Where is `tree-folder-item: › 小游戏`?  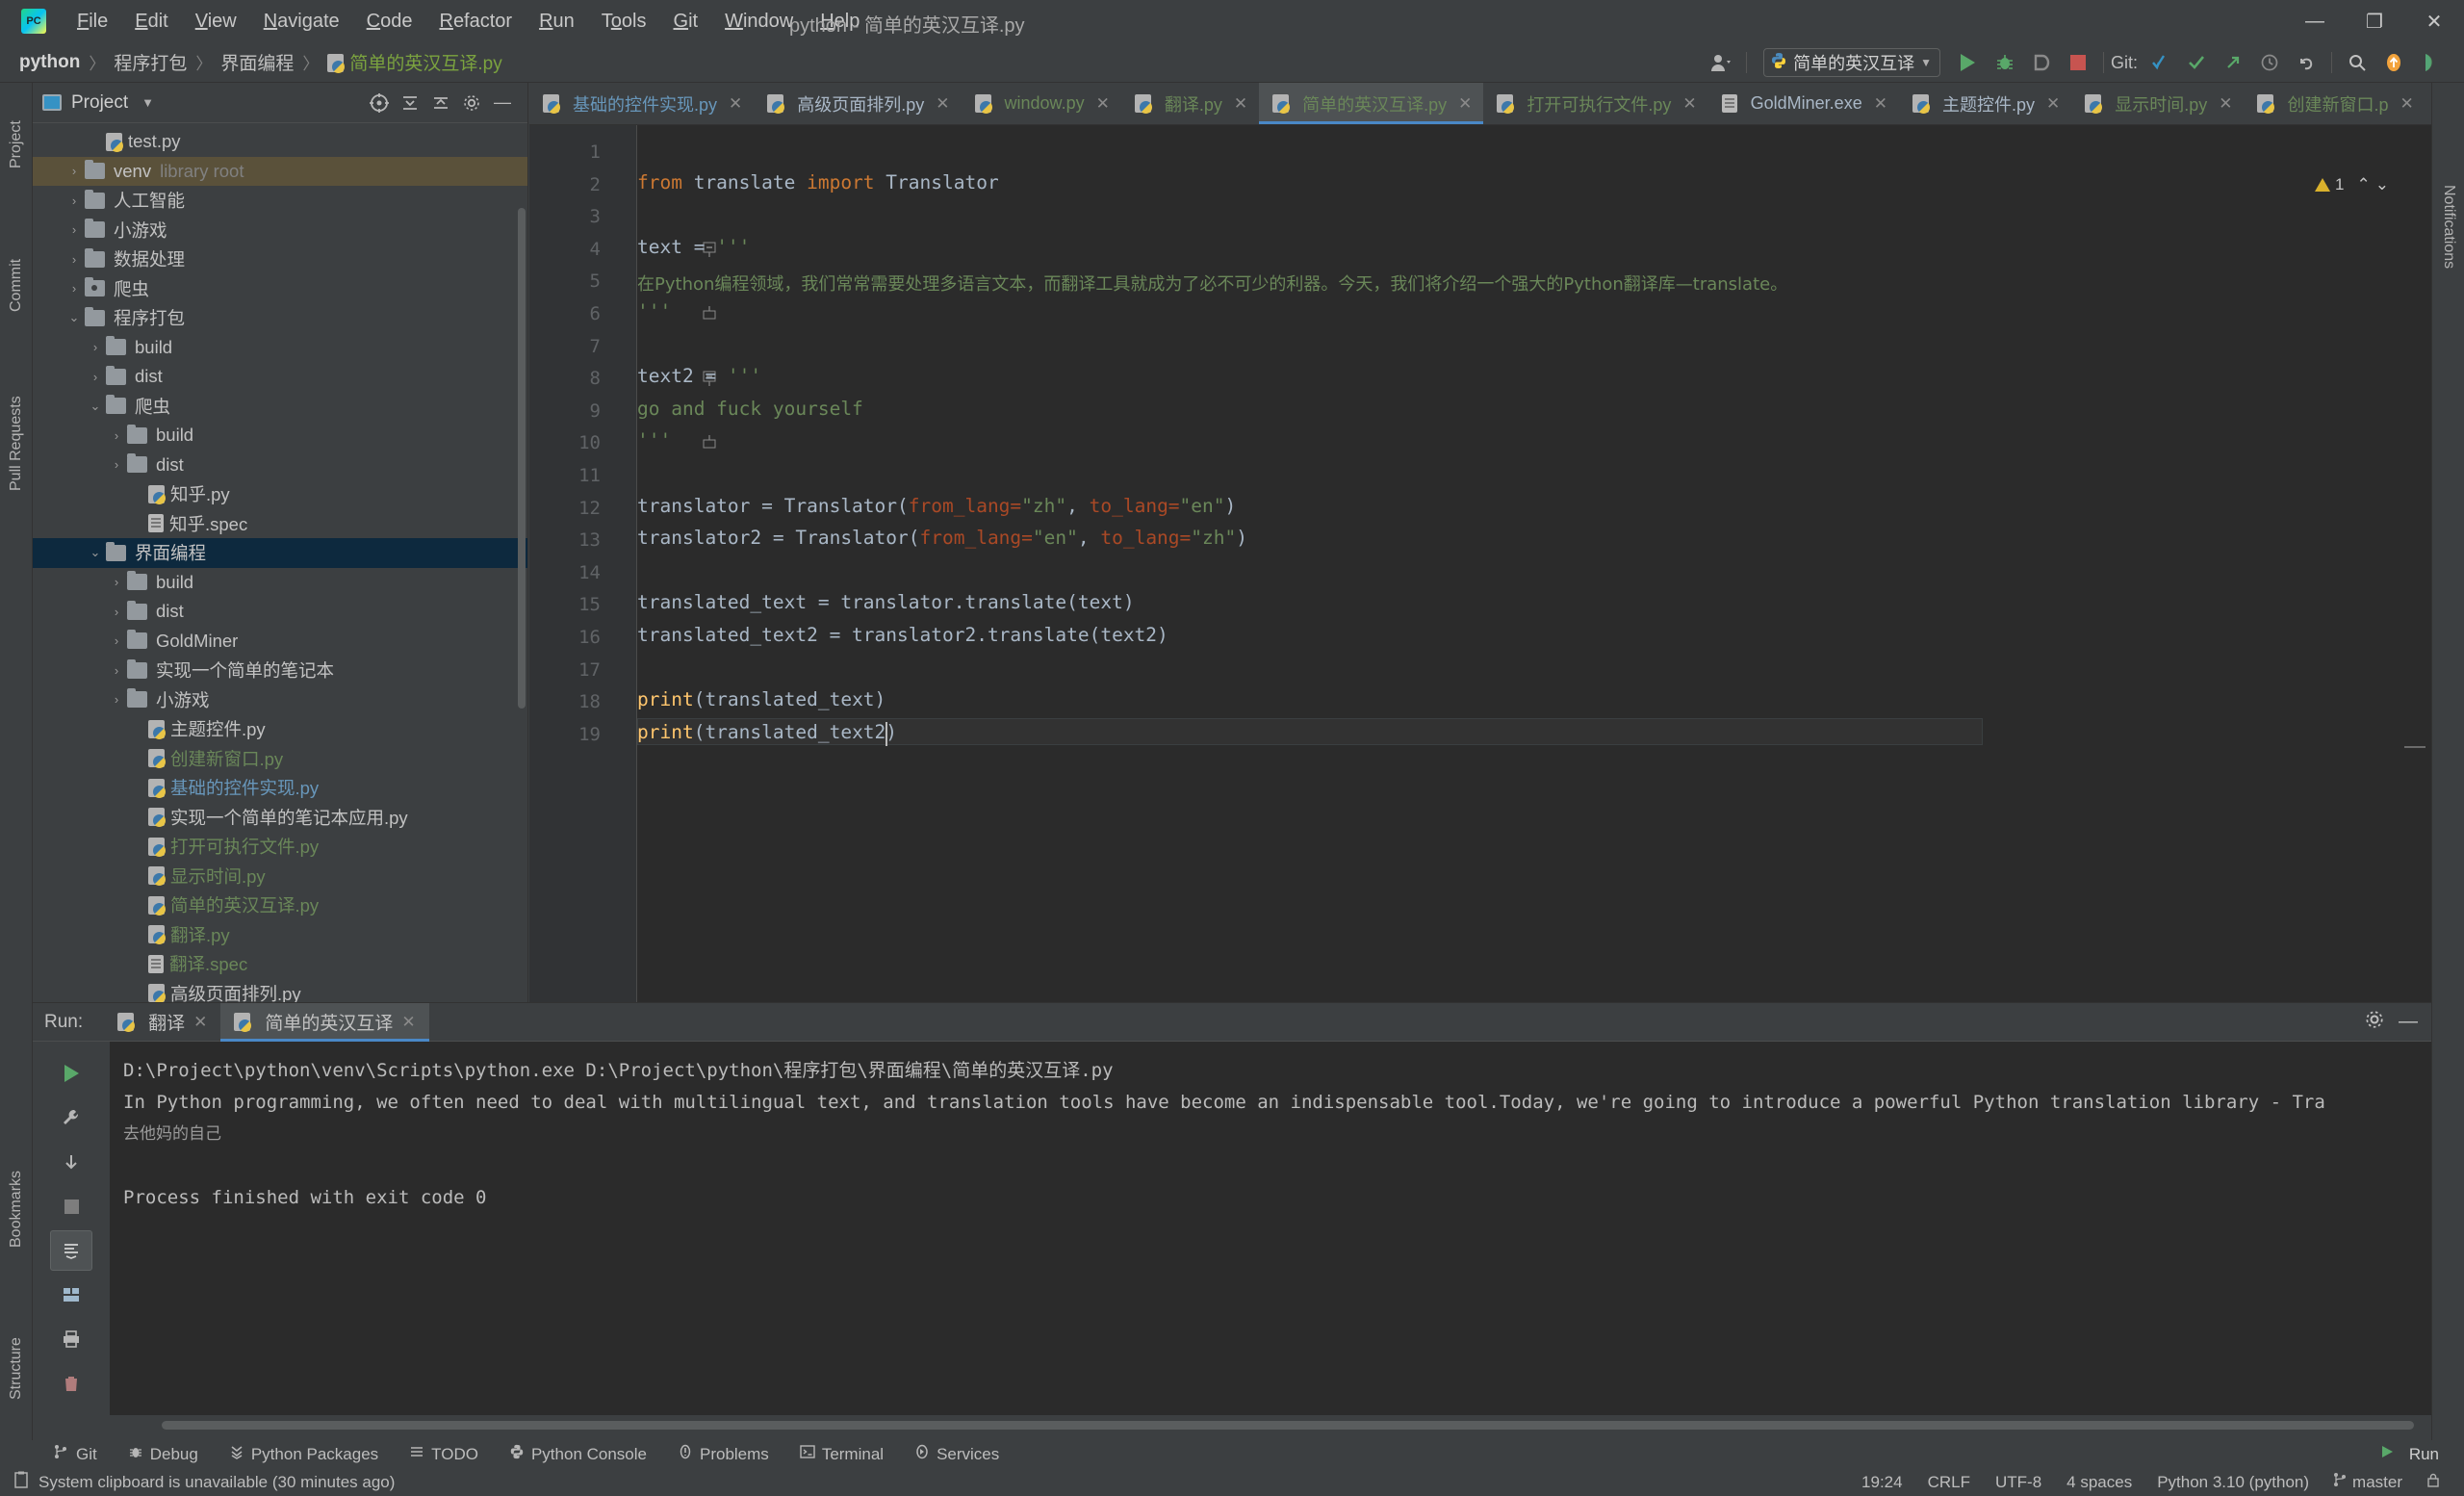
tree-folder-item: › 小游戏 is located at coordinates (280, 700).